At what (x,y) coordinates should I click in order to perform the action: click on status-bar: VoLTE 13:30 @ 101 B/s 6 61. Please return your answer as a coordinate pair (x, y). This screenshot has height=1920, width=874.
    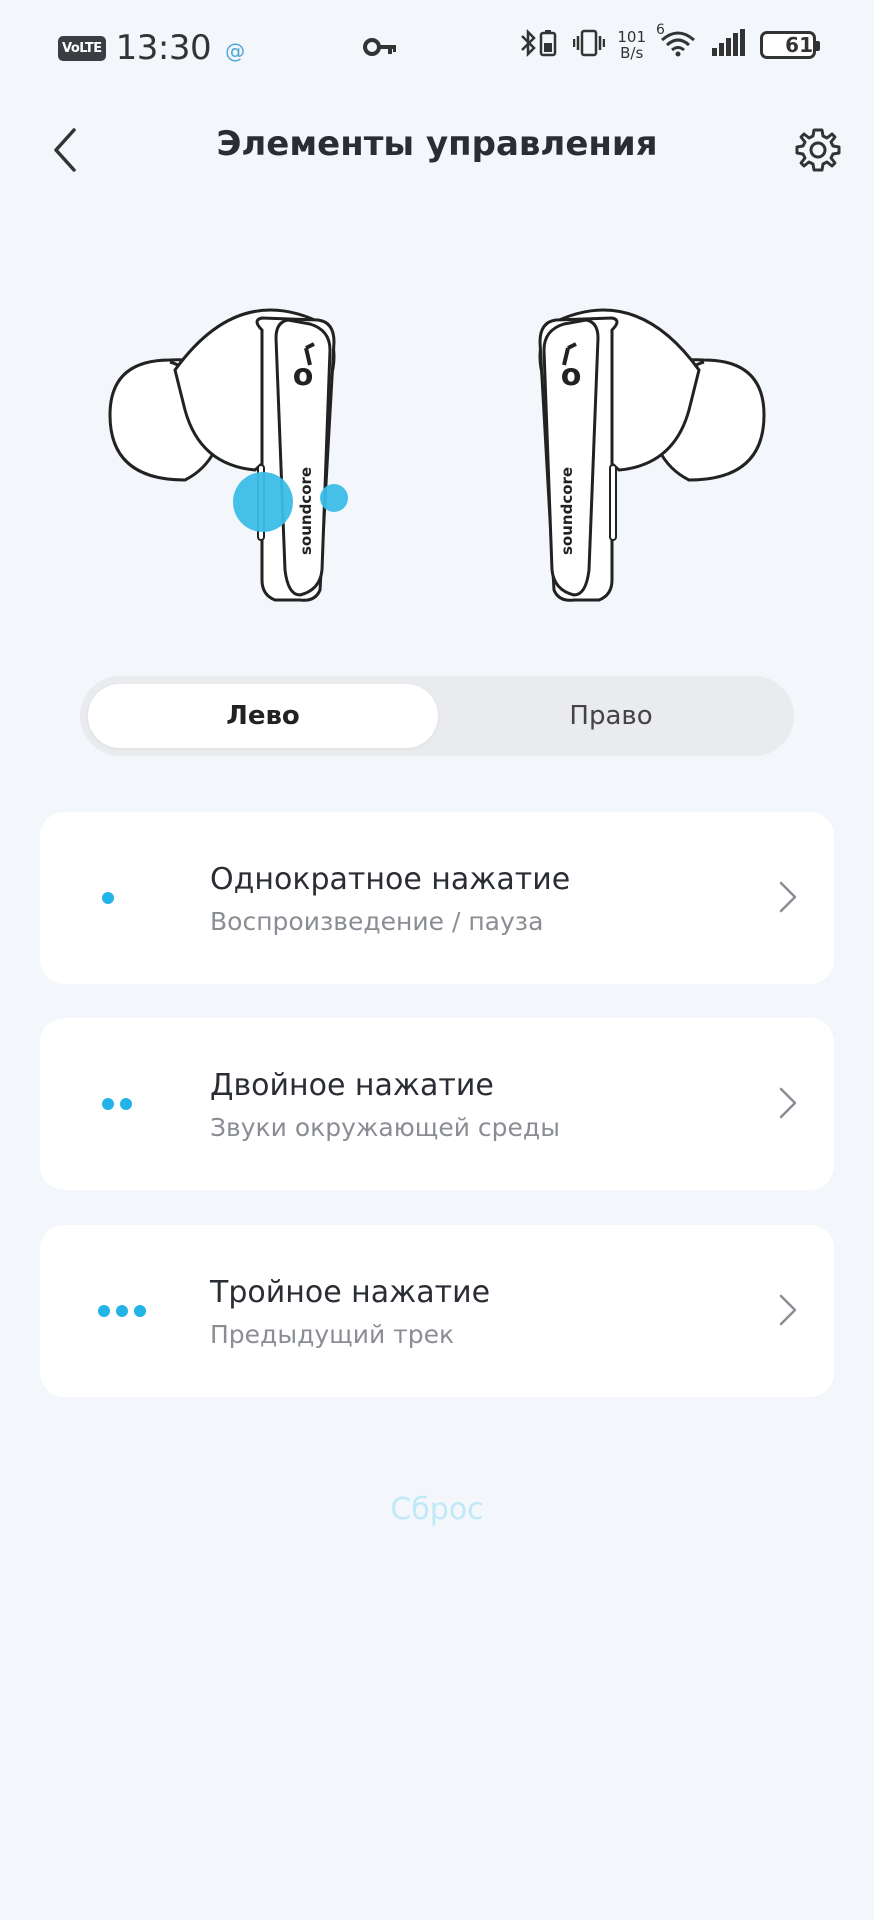
    Looking at the image, I should click on (437, 50).